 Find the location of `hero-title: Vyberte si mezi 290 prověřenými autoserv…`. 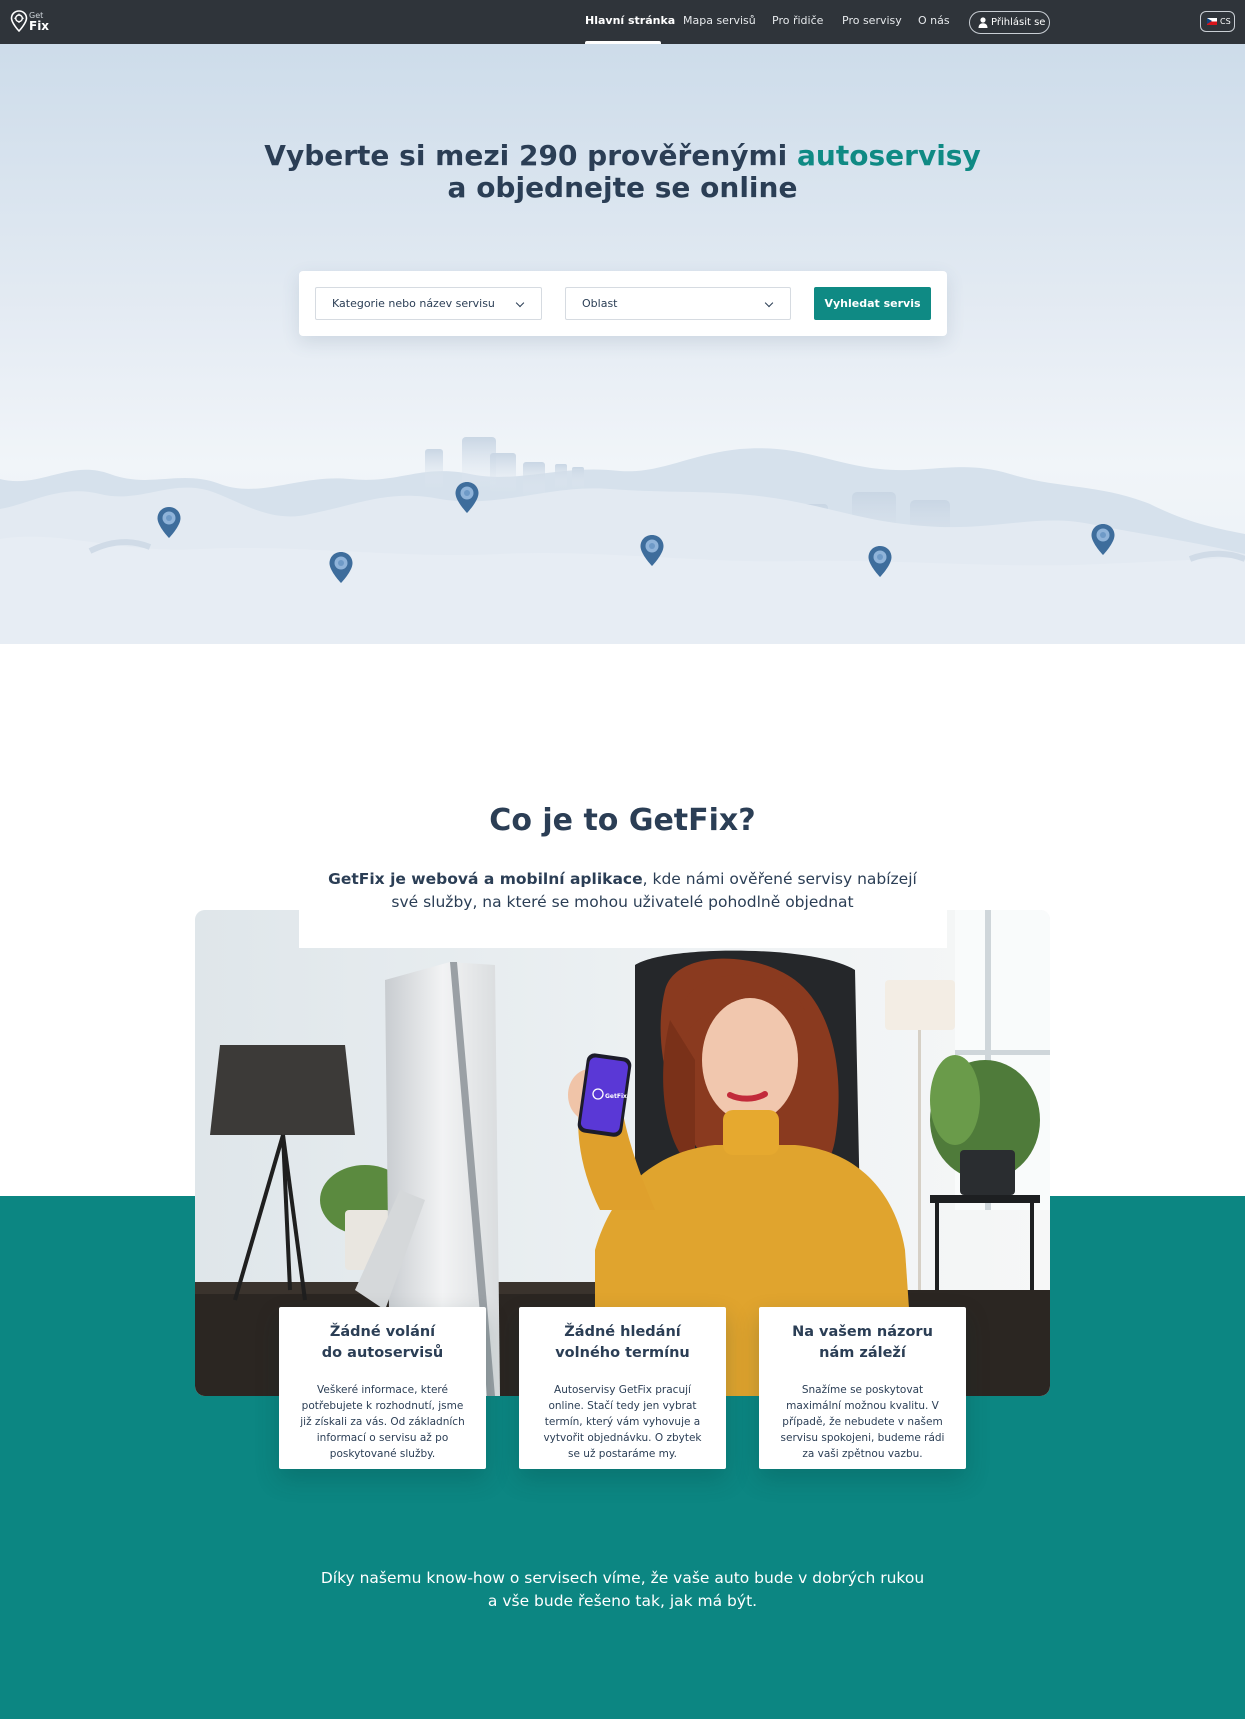

hero-title: Vyberte si mezi 290 prověřenými autoserv… is located at coordinates (622, 172).